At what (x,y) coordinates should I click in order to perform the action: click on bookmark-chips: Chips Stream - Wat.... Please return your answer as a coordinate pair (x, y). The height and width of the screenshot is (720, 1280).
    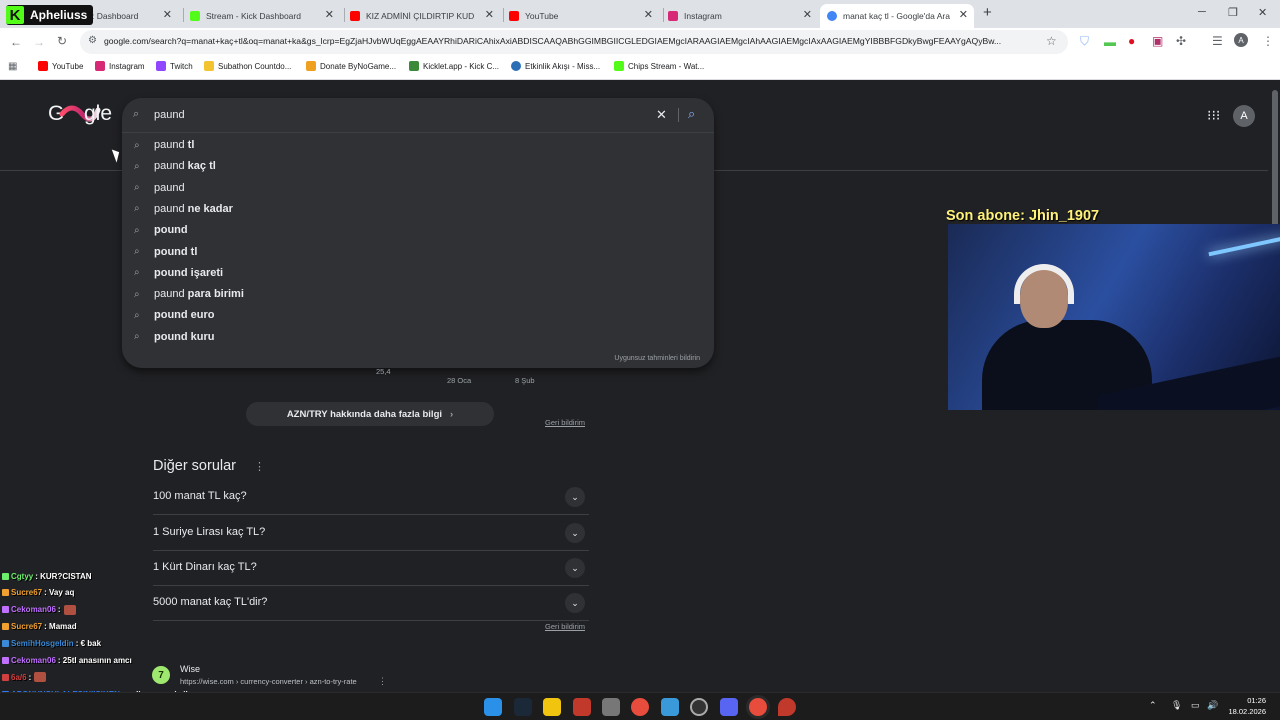
    Looking at the image, I should click on (659, 66).